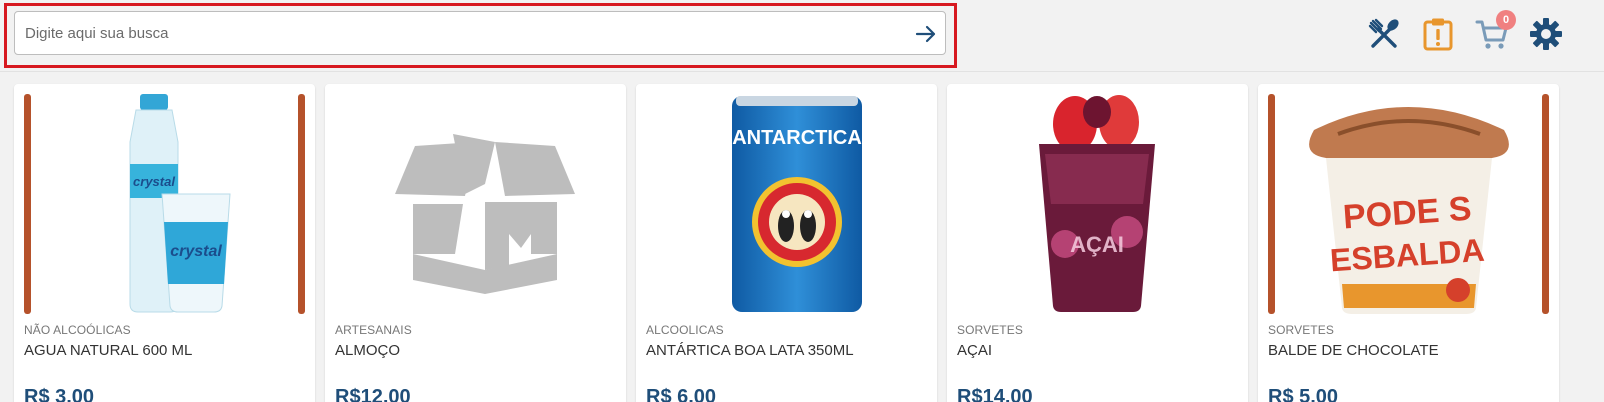 The height and width of the screenshot is (402, 1604). What do you see at coordinates (465, 33) in the screenshot?
I see `search-input` at bounding box center [465, 33].